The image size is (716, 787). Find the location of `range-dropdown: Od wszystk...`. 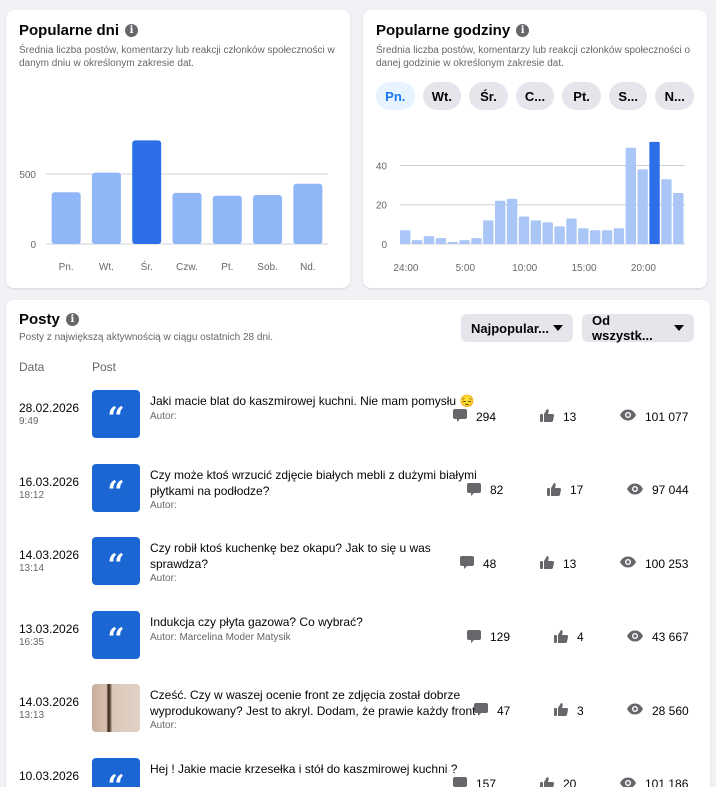

range-dropdown: Od wszystk... is located at coordinates (638, 328).